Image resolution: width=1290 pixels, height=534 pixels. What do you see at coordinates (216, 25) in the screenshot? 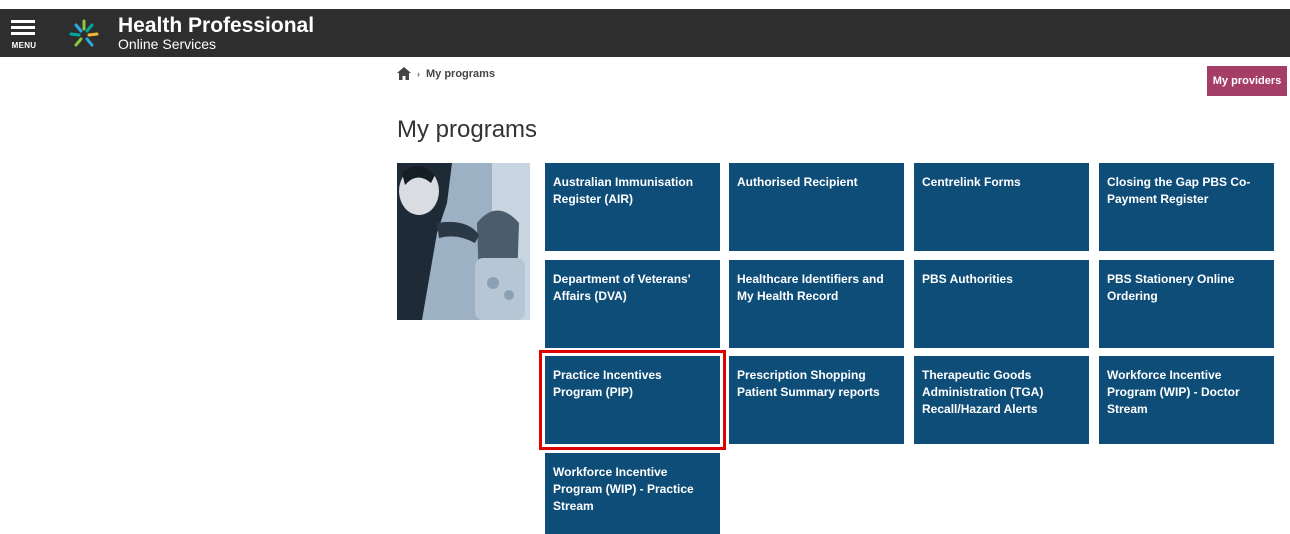
I see `brand-title: Health Professional` at bounding box center [216, 25].